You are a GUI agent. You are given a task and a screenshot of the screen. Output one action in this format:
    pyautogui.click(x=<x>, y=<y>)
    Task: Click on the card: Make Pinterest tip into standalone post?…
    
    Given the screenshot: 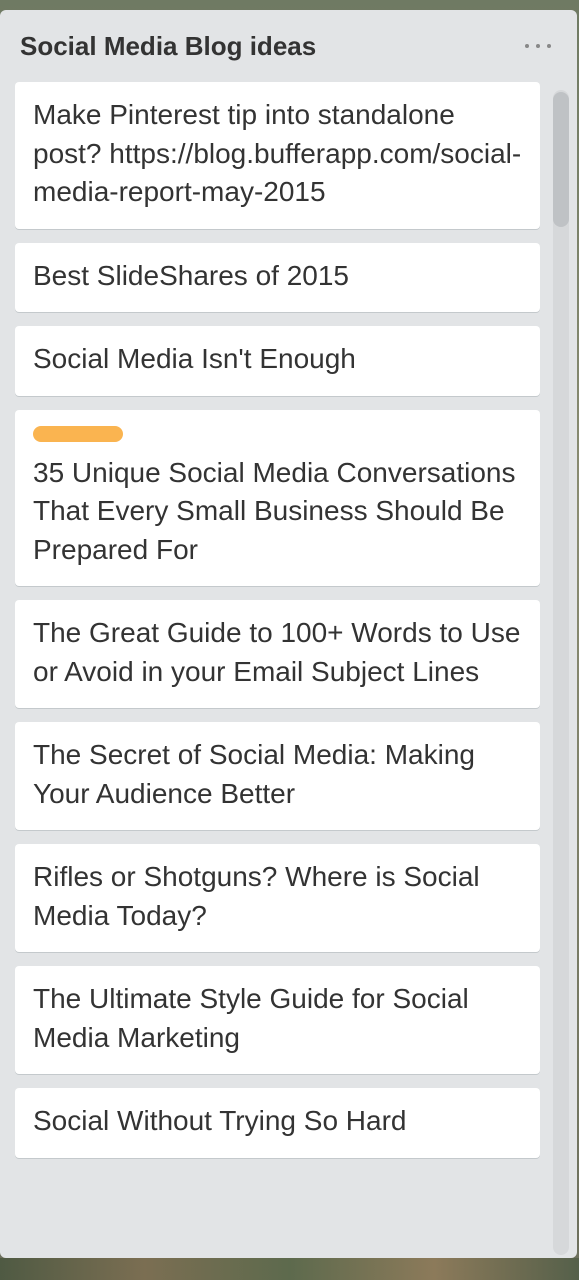 What is the action you would take?
    pyautogui.click(x=277, y=155)
    